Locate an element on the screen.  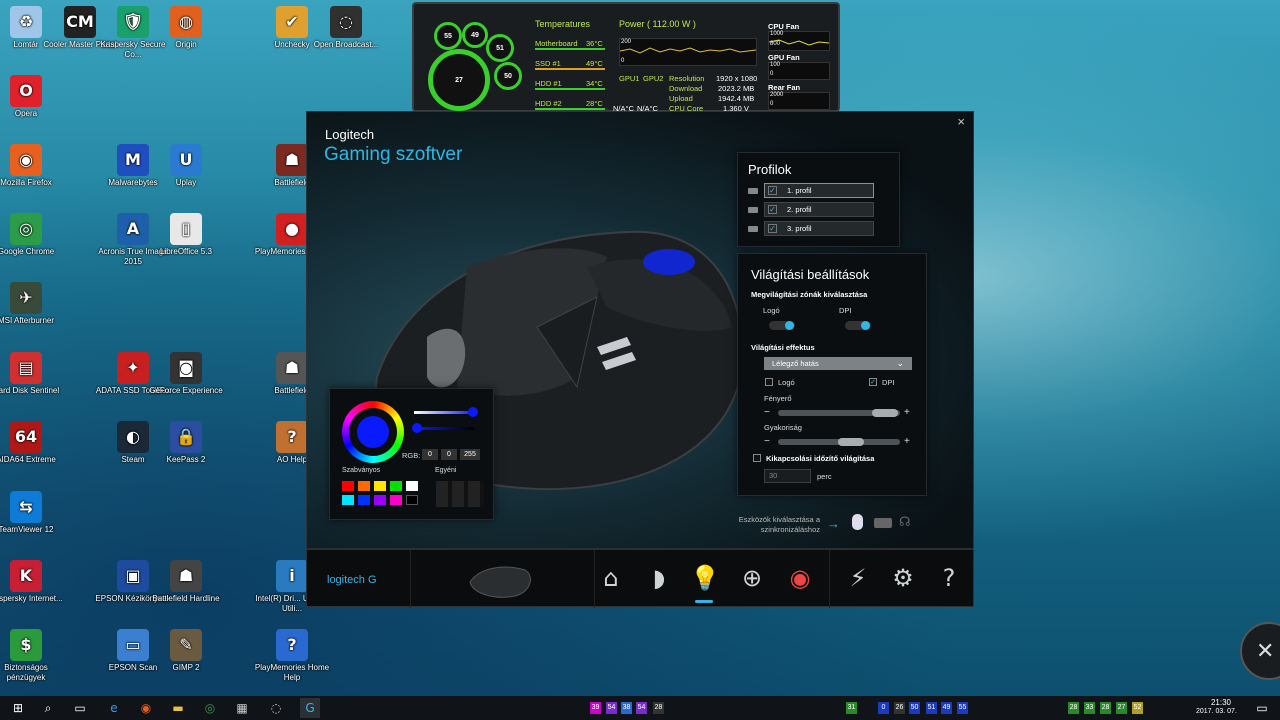
logo-checkbox is located at coordinates (769, 382).